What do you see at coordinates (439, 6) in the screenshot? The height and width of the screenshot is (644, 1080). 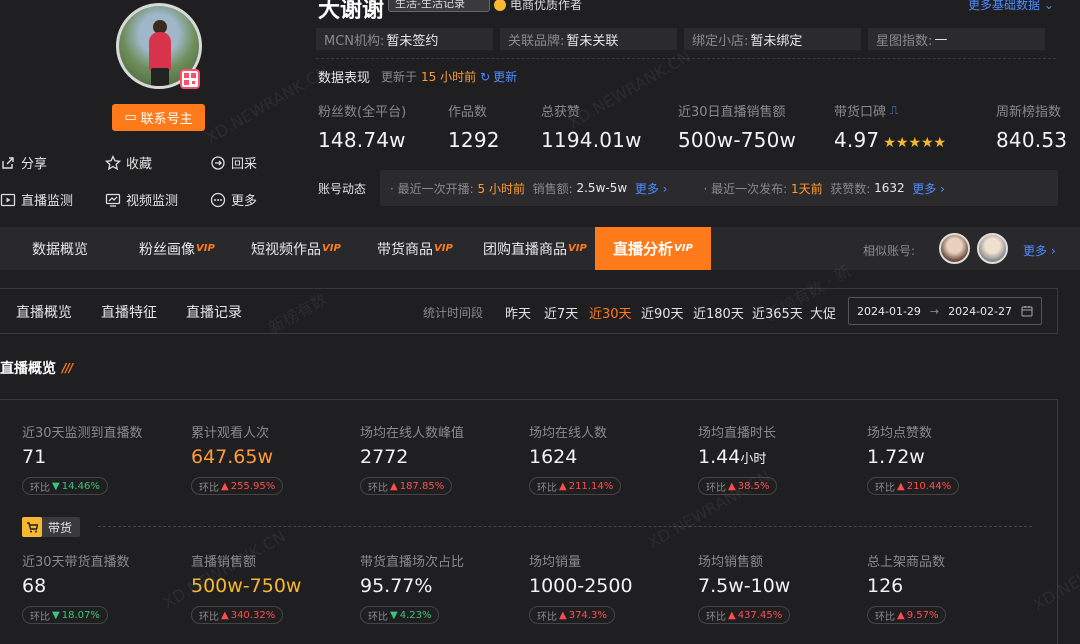 I see `category-tag: 生活-生活记录` at bounding box center [439, 6].